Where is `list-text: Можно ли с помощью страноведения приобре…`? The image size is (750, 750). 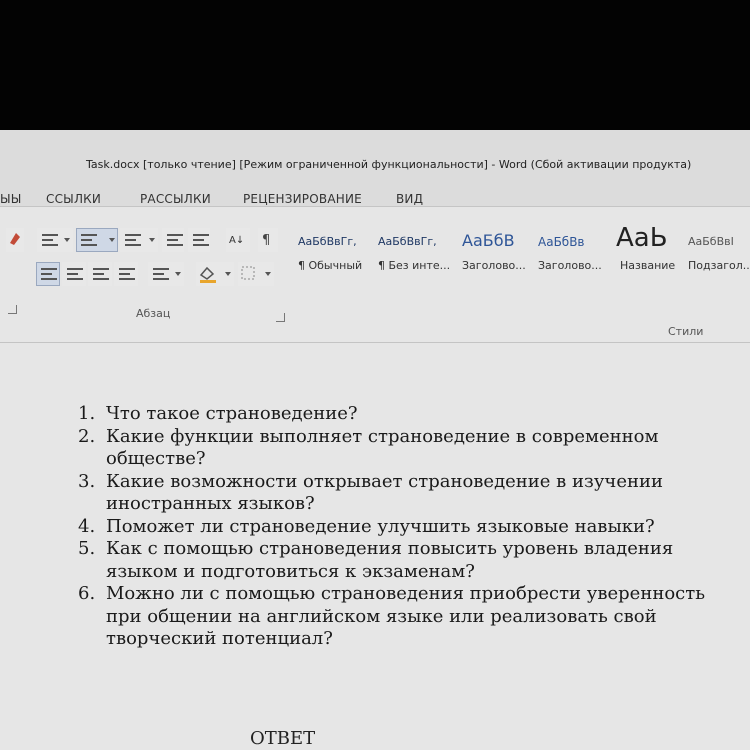
list-text: Можно ли с помощью страноведения приобре… is located at coordinates (406, 616).